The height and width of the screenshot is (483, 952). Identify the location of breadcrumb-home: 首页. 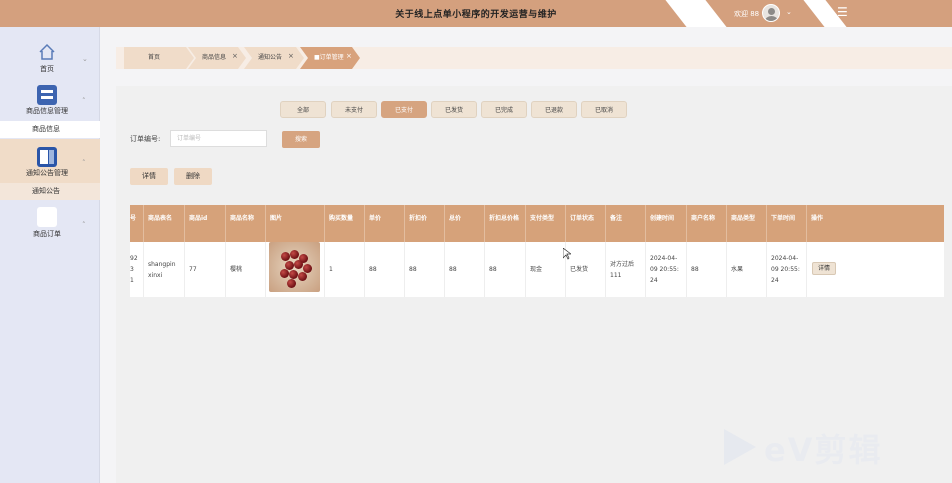
(159, 58).